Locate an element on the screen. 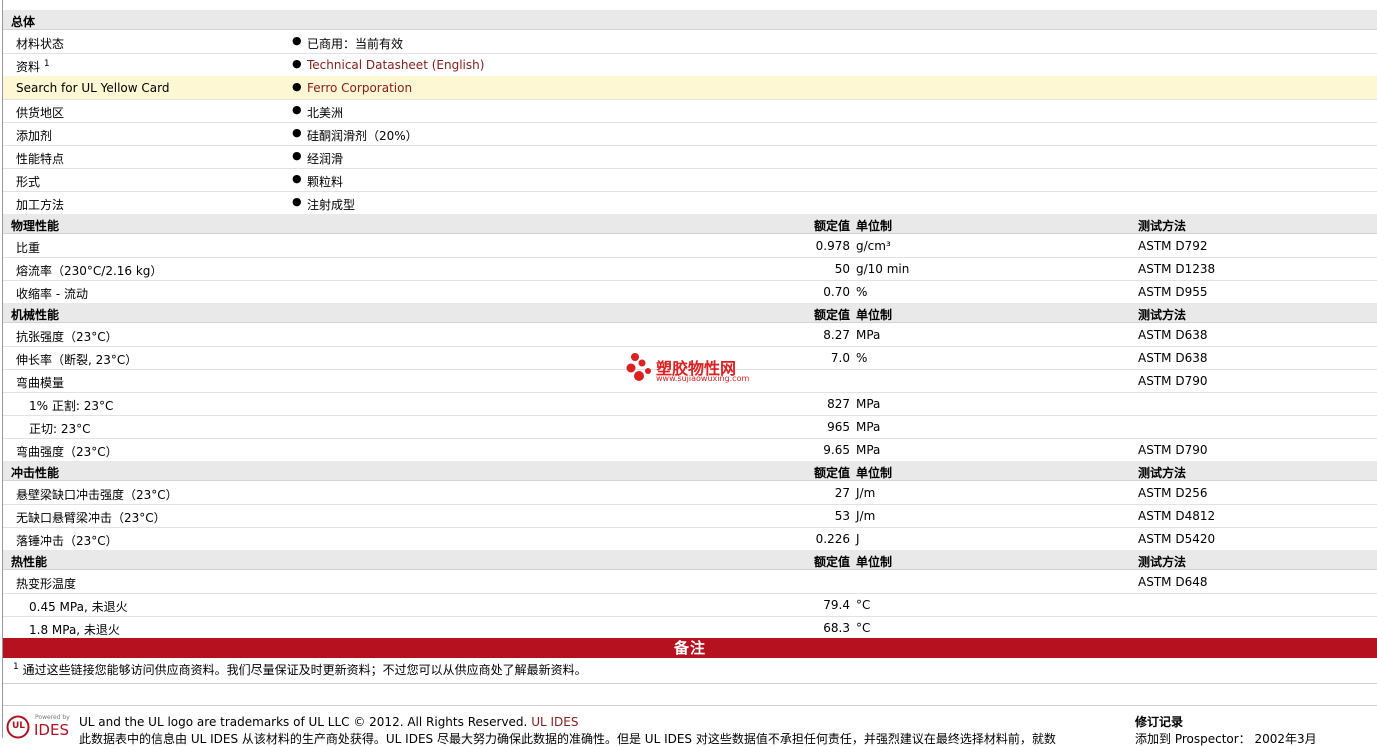 This screenshot has height=747, width=1377. row-value: 经润滑 is located at coordinates (325, 159).